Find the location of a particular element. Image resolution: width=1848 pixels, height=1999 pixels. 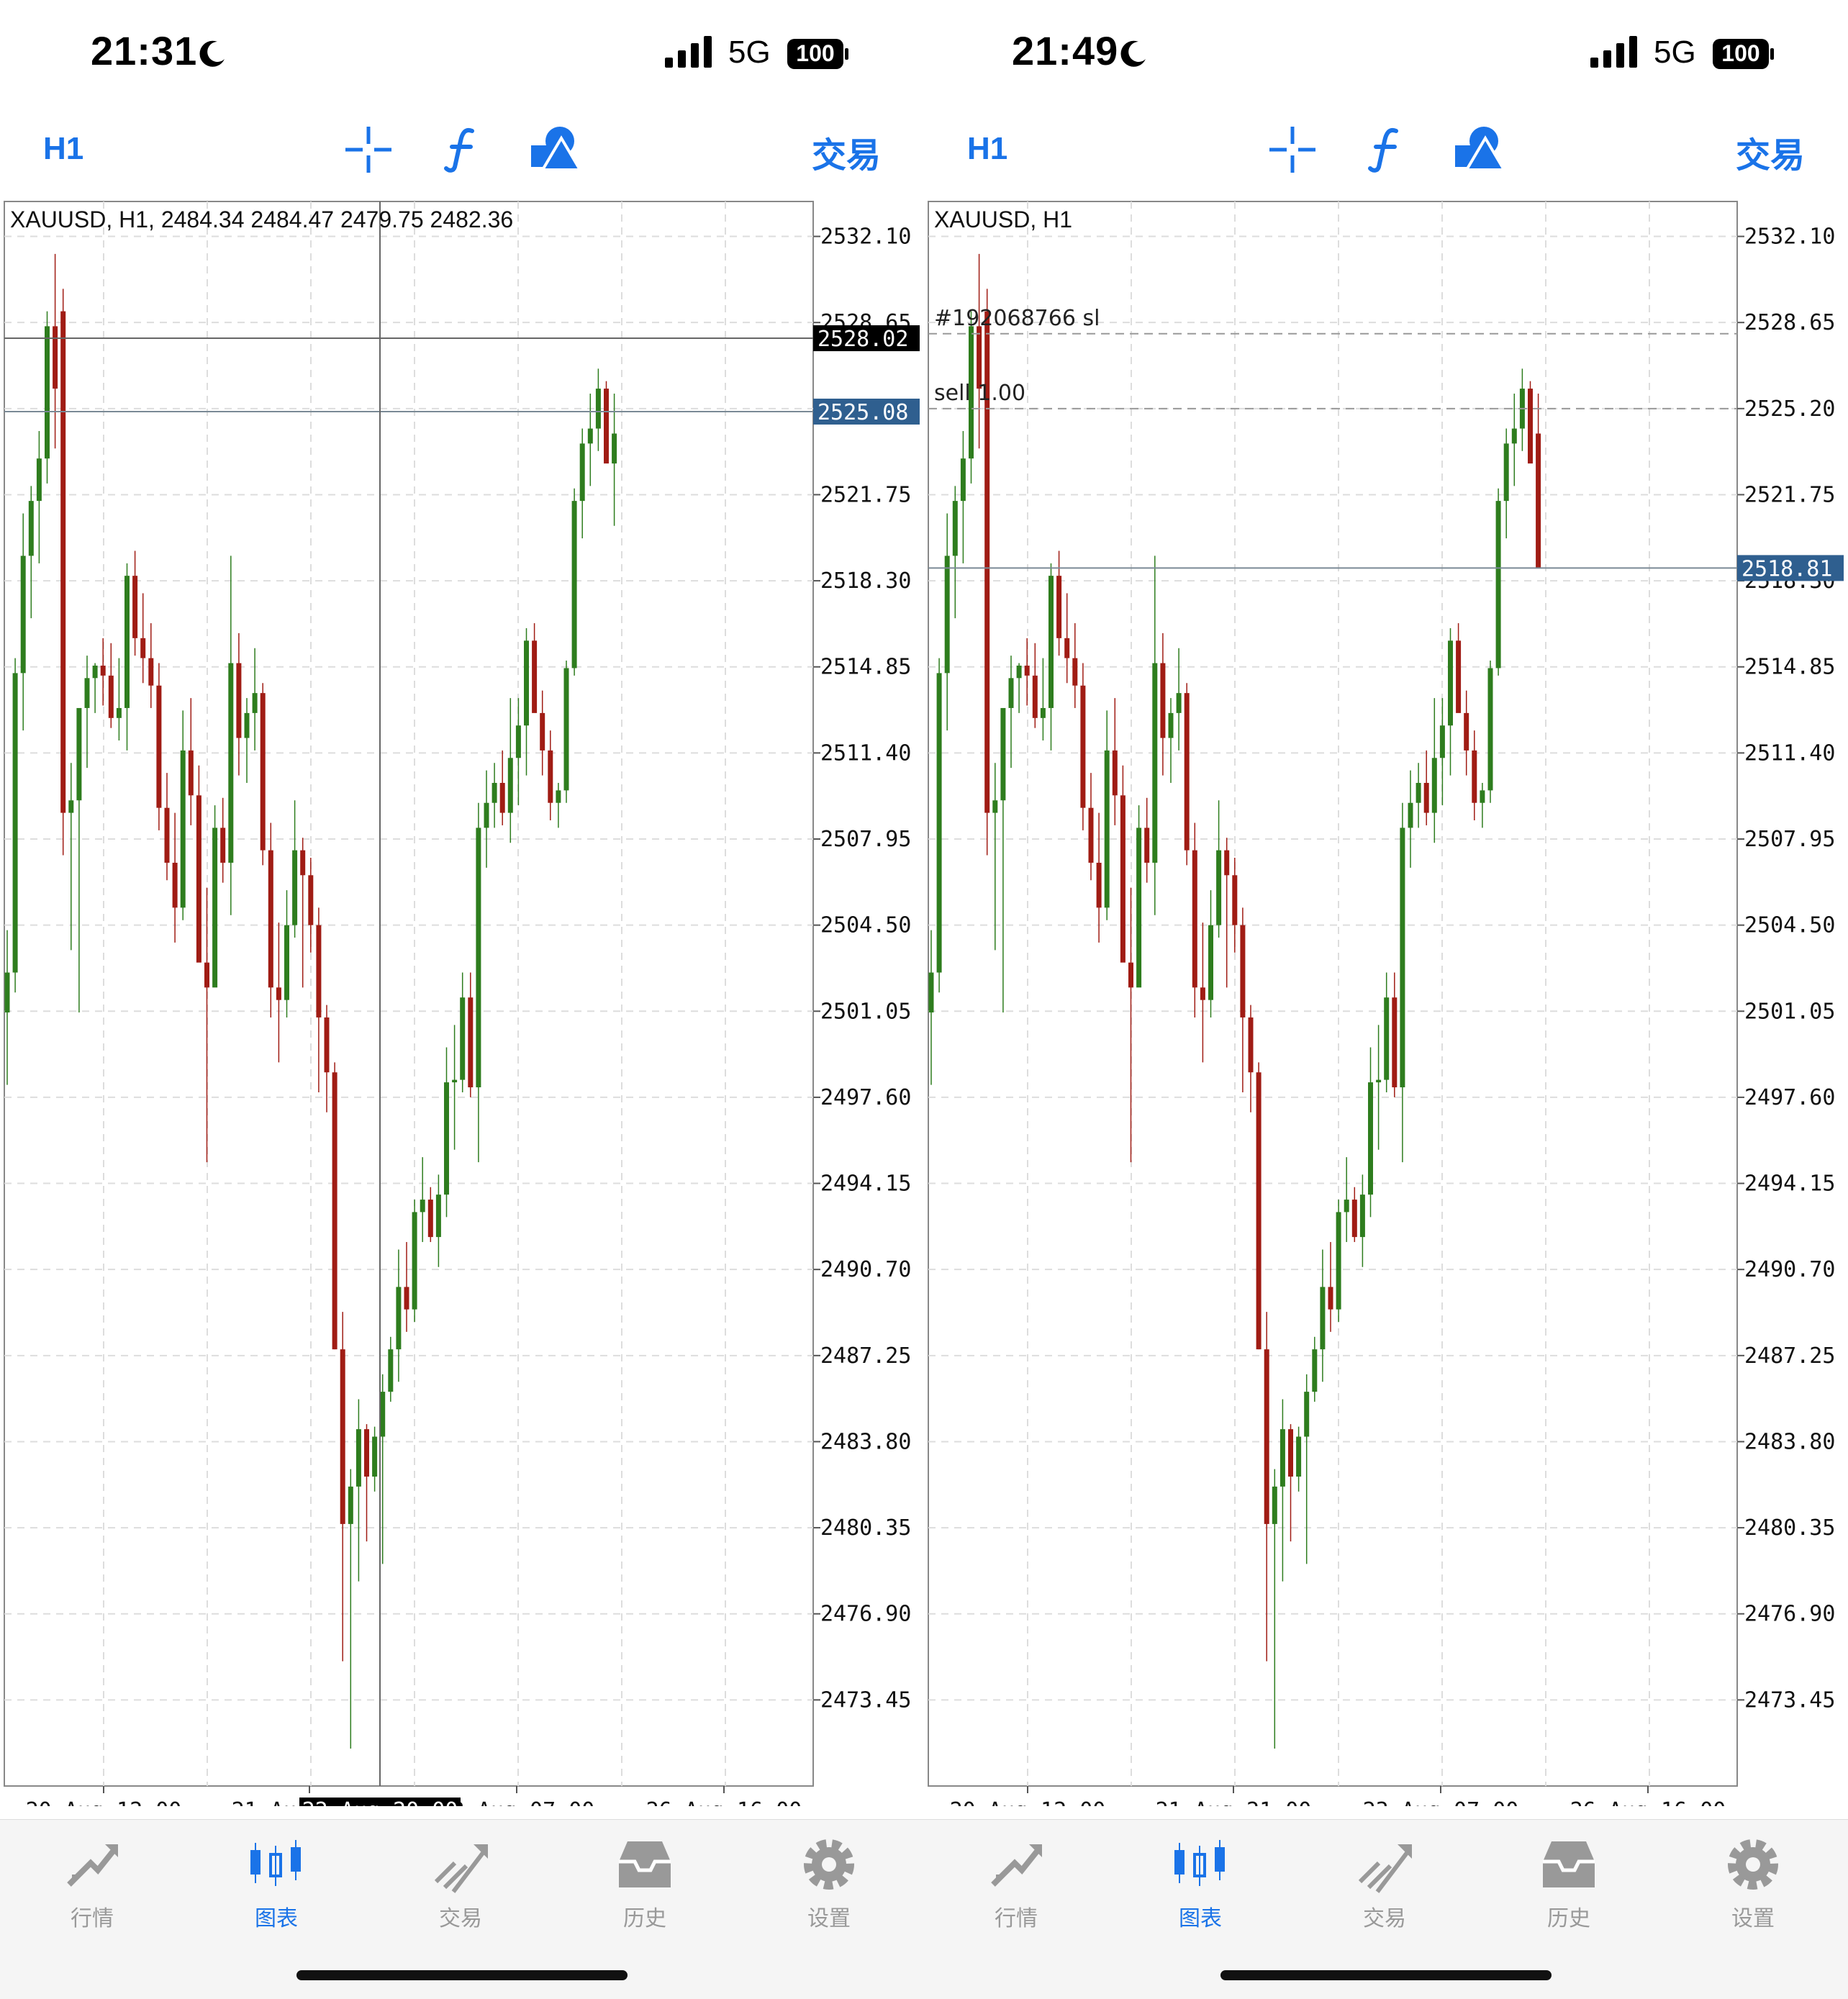

price-label: 2511.40 is located at coordinates (1789, 753).